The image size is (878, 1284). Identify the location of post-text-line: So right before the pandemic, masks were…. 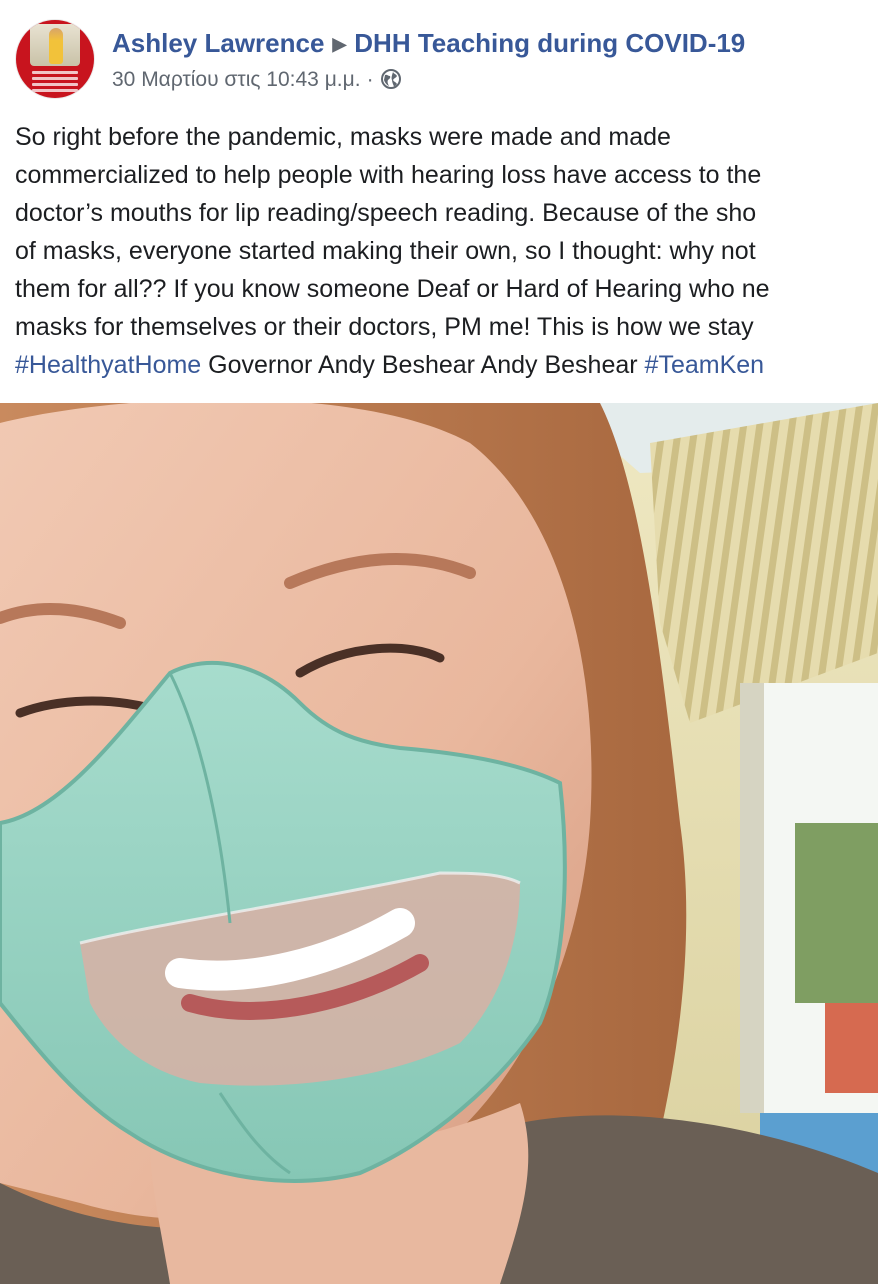
(343, 137).